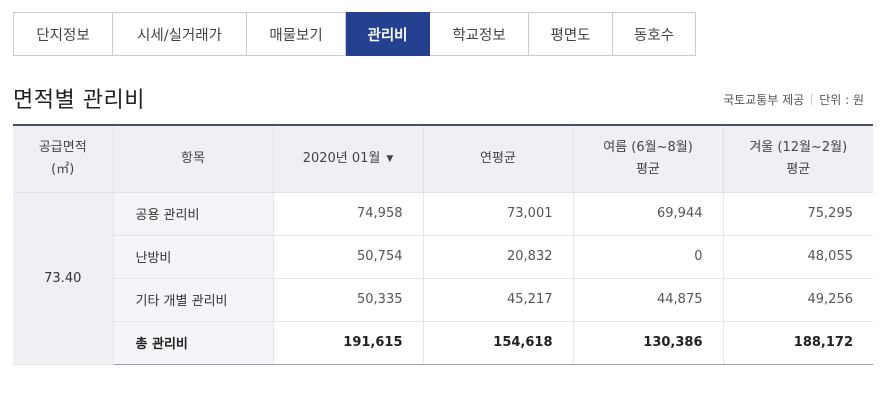 The image size is (894, 401). Describe the element at coordinates (571, 34) in the screenshot. I see `tab-floor-plan: 평면도` at that location.